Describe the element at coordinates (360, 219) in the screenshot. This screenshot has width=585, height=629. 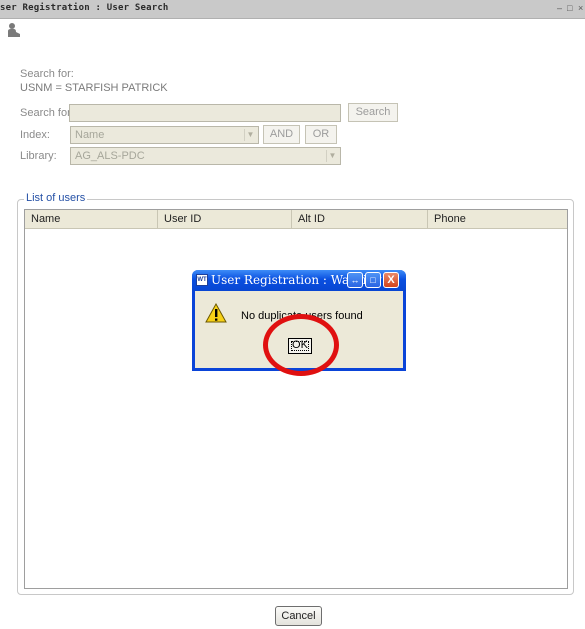
I see `column-header-alt-id: Alt ID` at that location.